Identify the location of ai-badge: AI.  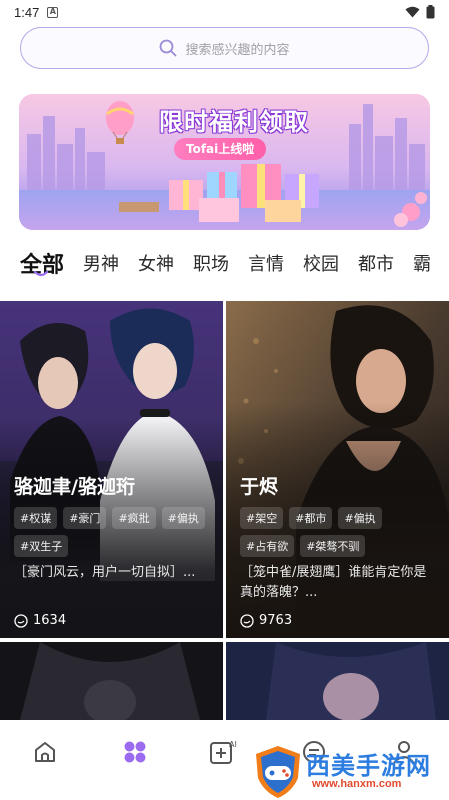
(233, 744).